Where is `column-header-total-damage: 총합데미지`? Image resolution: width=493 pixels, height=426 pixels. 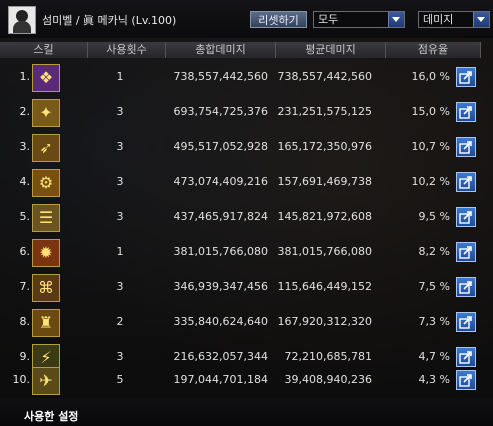
column-header-total-damage: 총합데미지 is located at coordinates (221, 50).